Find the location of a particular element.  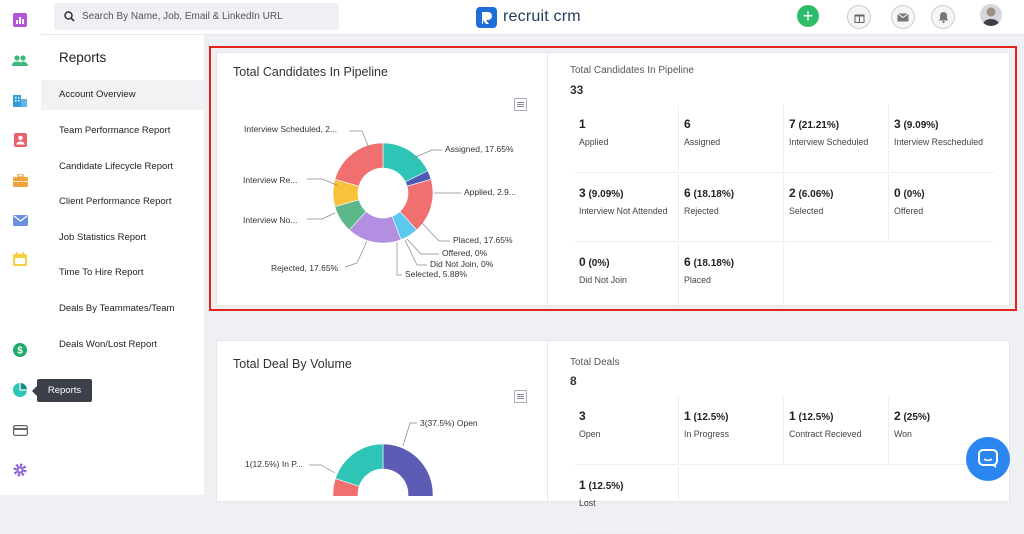

candidates-icon is located at coordinates (20, 61).